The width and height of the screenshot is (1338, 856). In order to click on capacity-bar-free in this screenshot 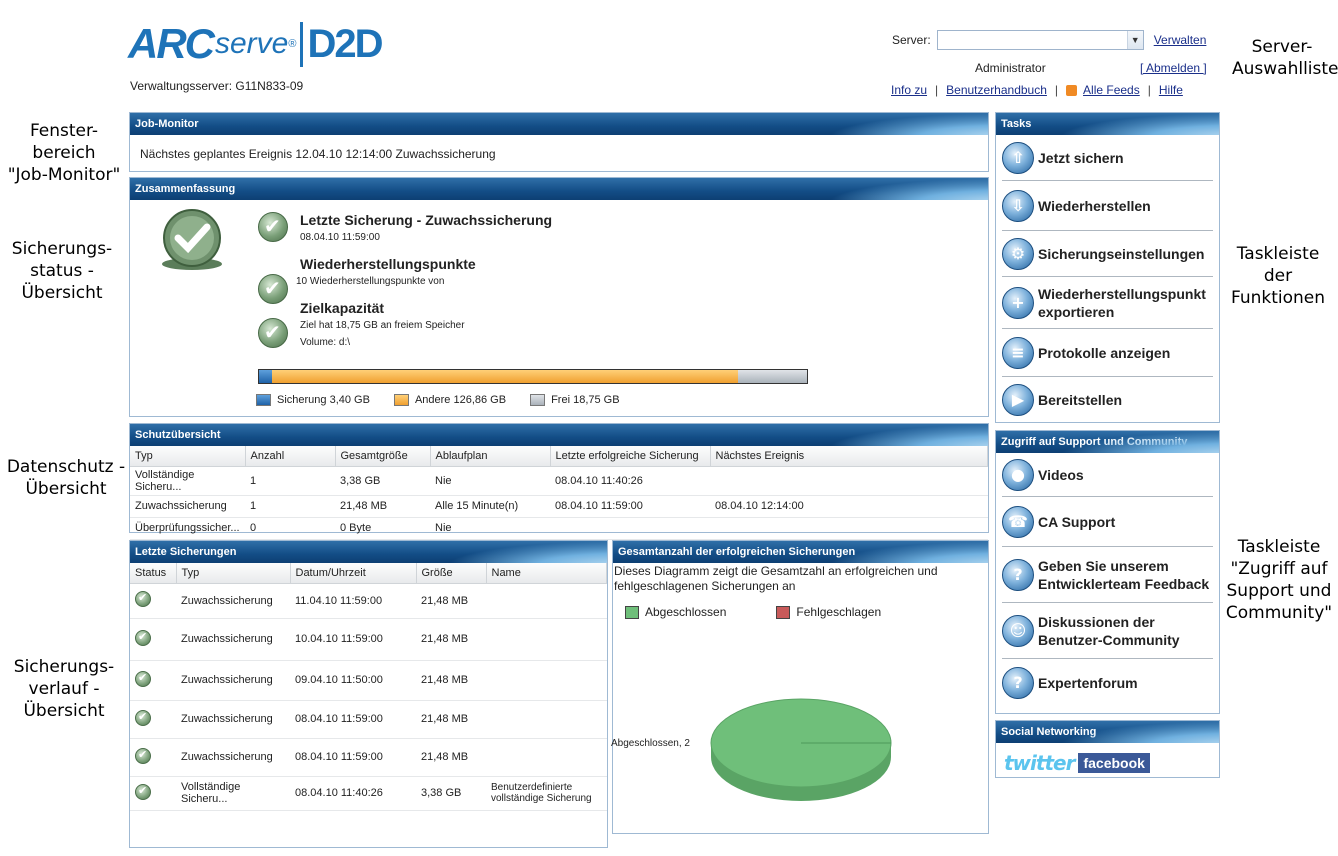, I will do `click(772, 376)`.